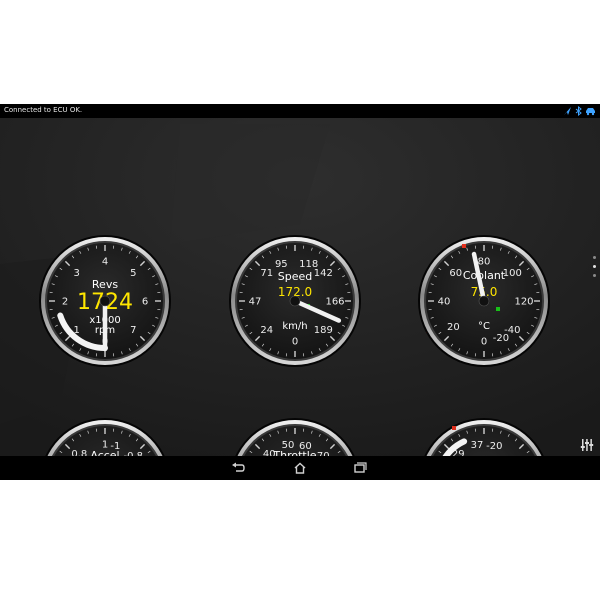  Describe the element at coordinates (323, 273) in the screenshot. I see `scale-label: 142` at that location.